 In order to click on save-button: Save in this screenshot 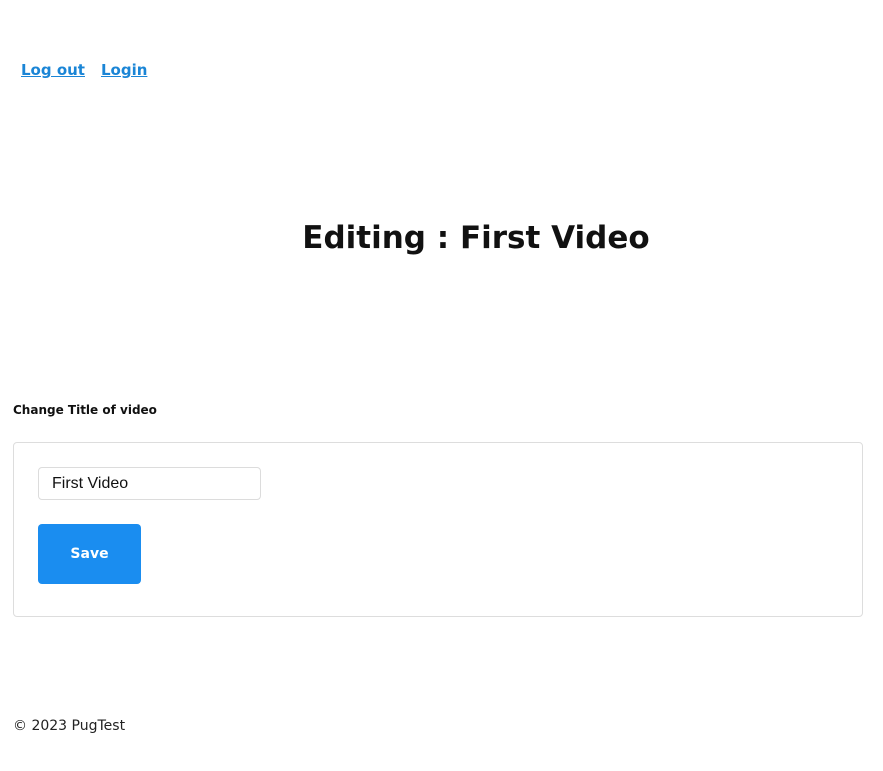, I will do `click(89, 554)`.